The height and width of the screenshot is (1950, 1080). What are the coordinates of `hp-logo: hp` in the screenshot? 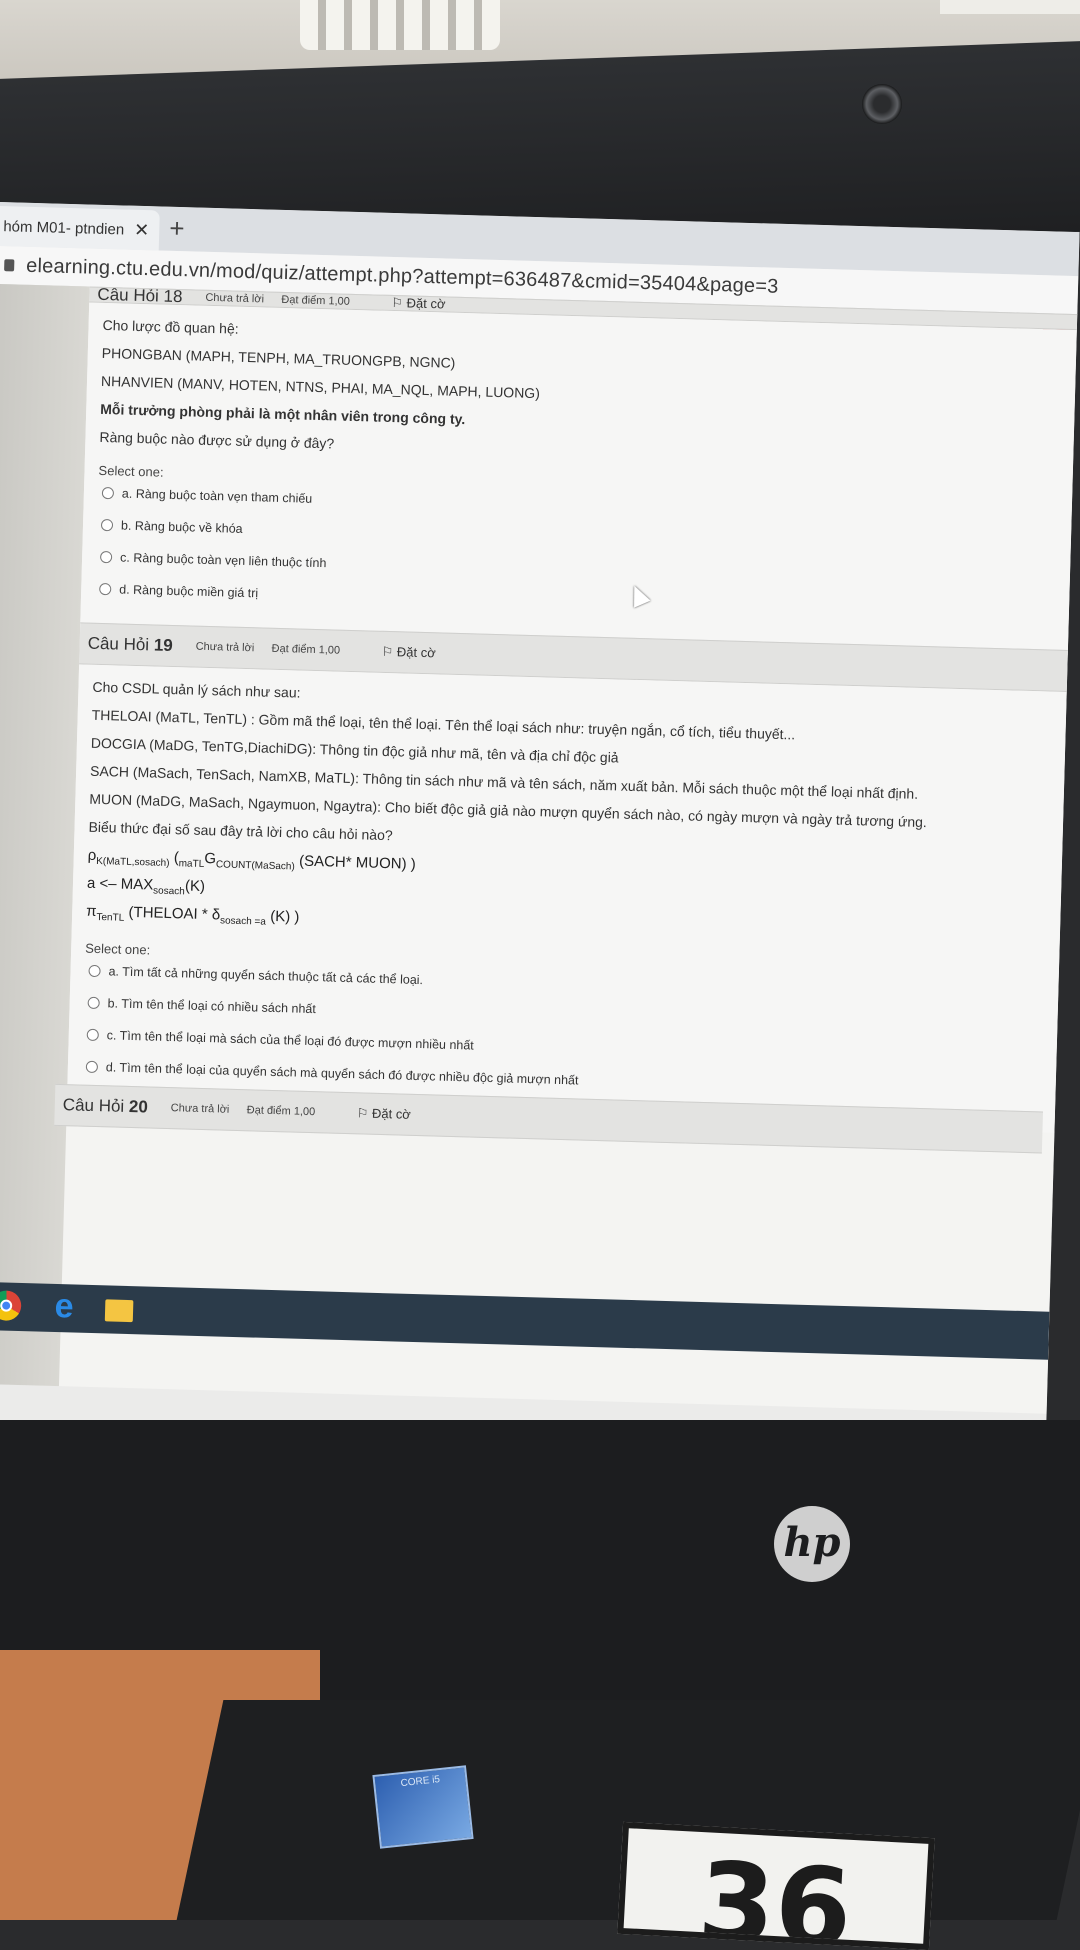 It's located at (812, 1544).